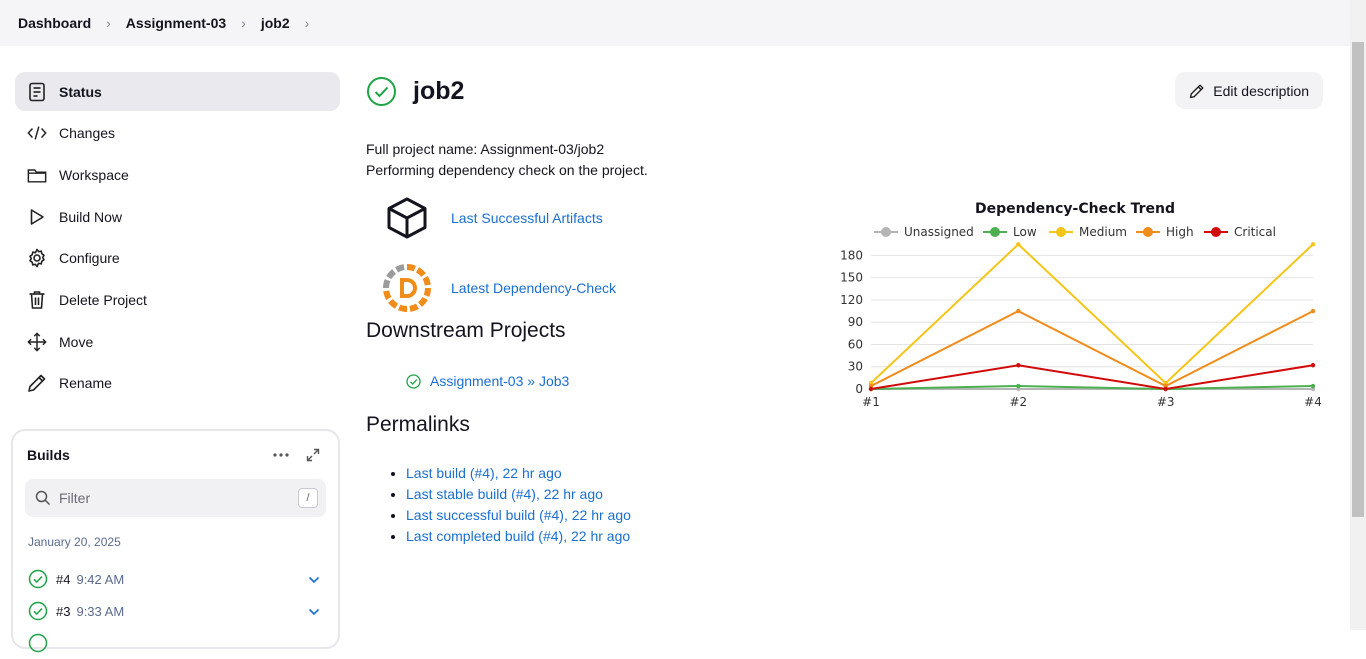 This screenshot has width=1366, height=659. Describe the element at coordinates (48, 455) in the screenshot. I see `builds-title: Builds` at that location.